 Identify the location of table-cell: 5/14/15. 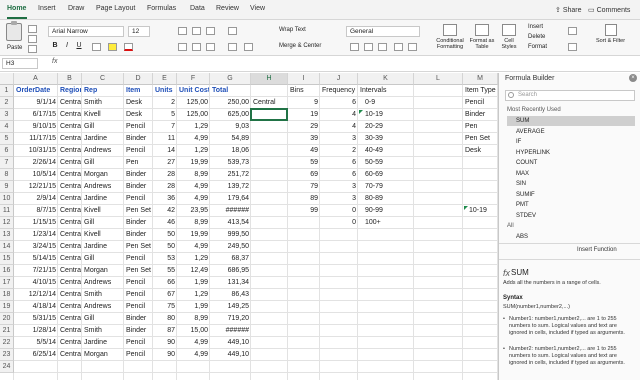
(36, 259).